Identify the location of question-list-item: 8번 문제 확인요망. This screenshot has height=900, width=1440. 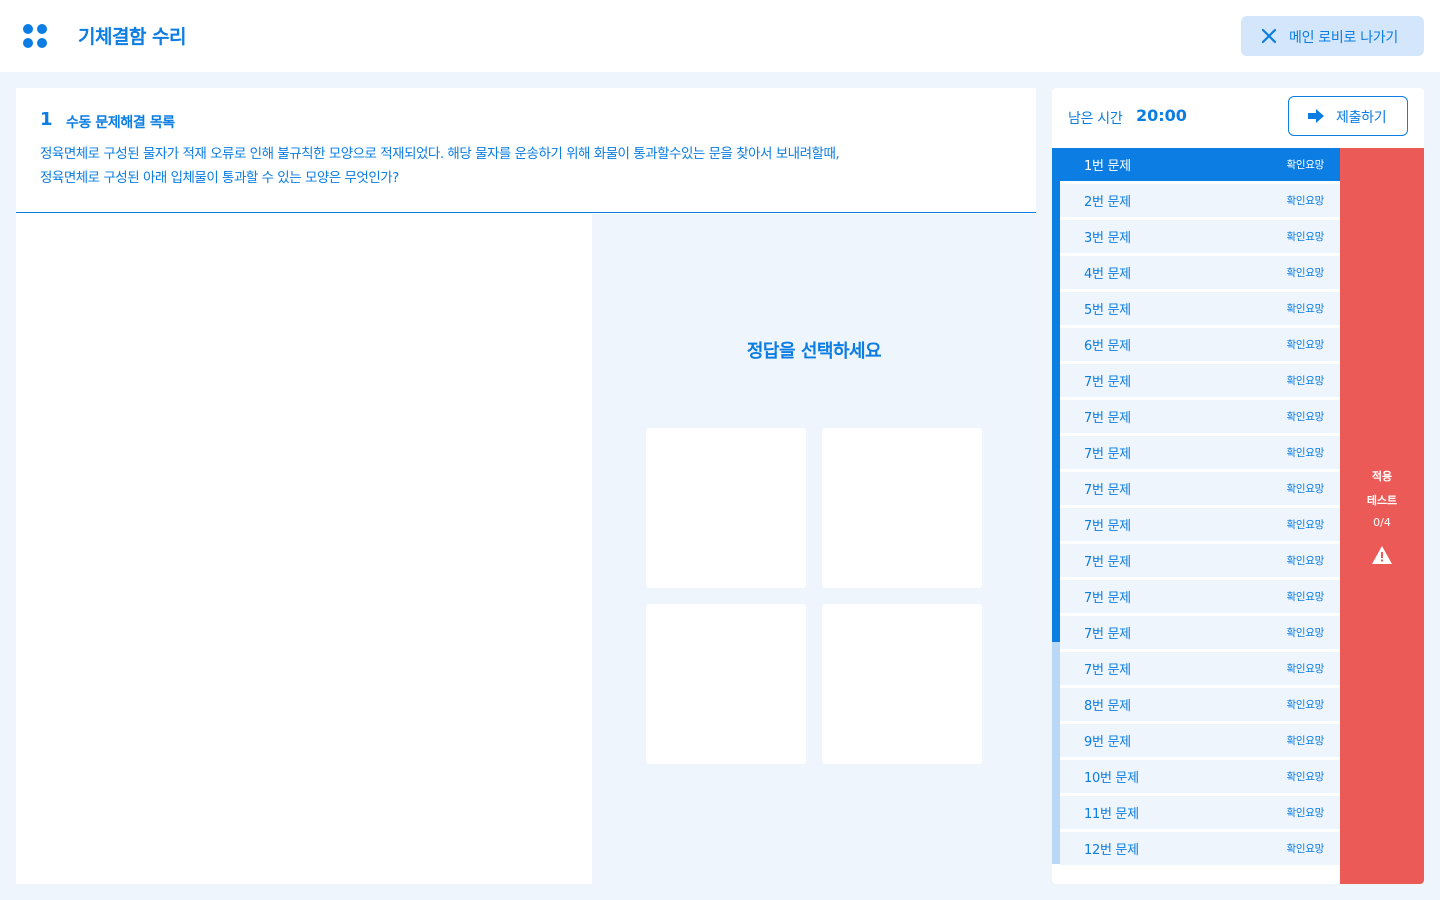
(1200, 704).